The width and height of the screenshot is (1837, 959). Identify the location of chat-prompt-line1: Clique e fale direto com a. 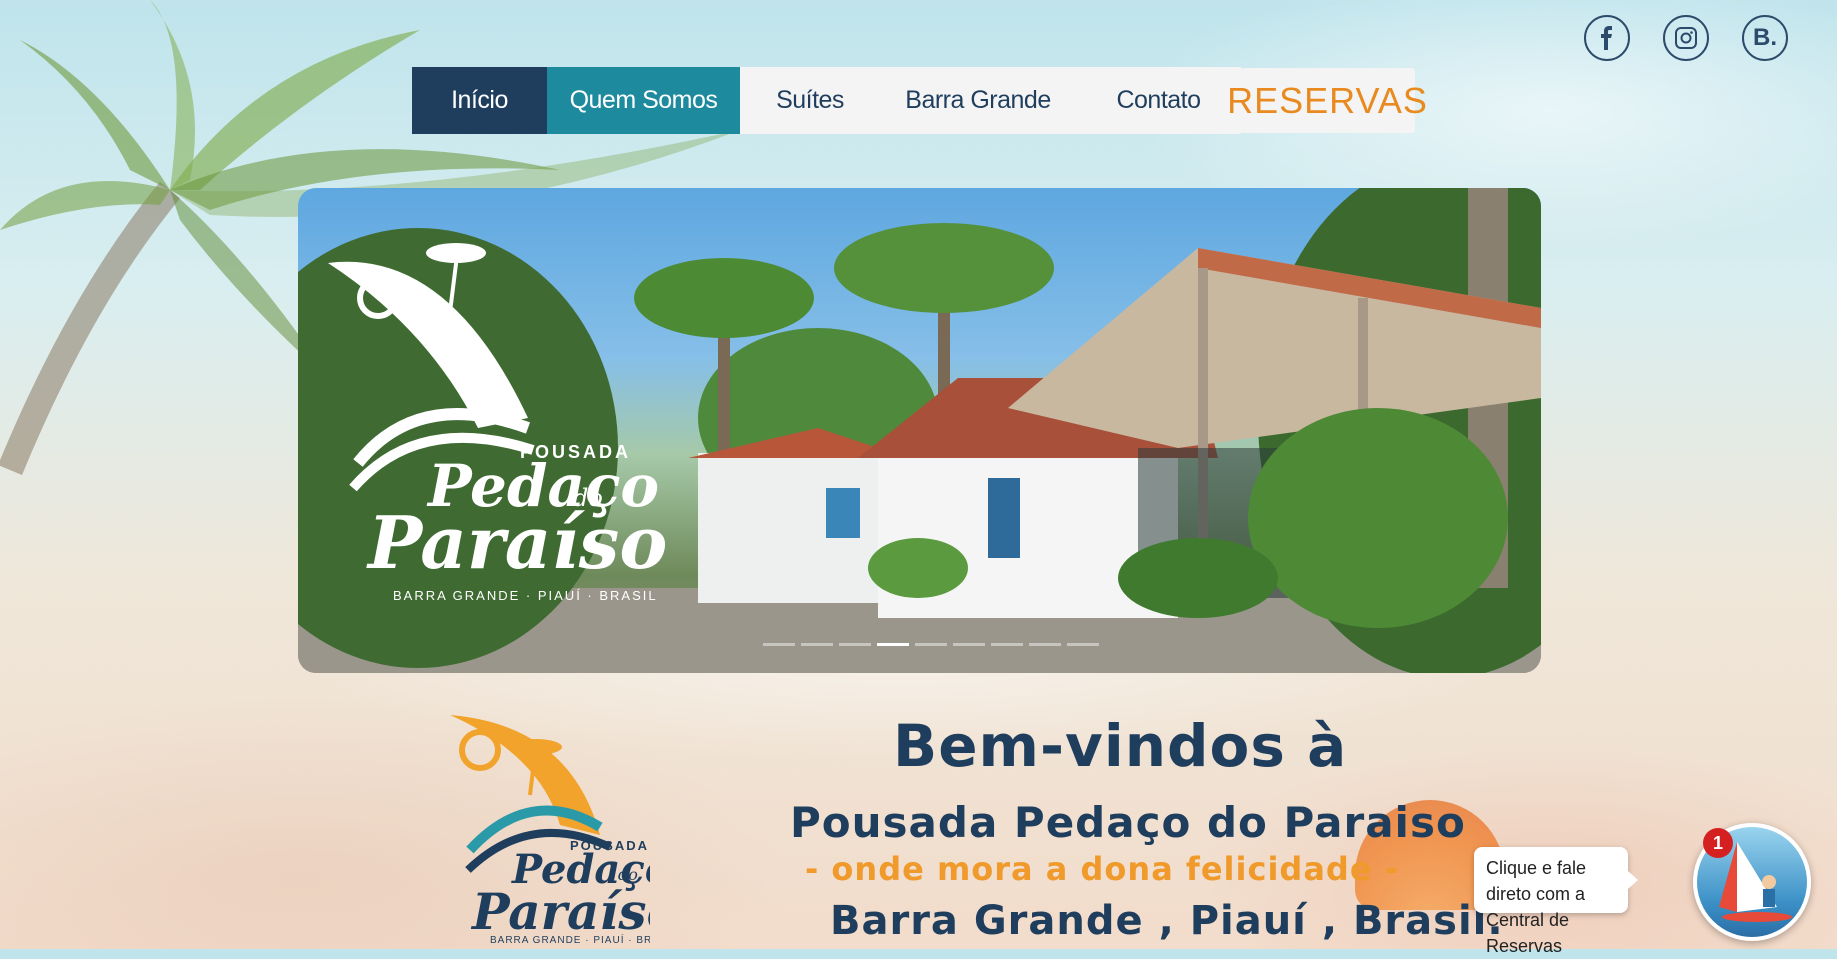
(1536, 881).